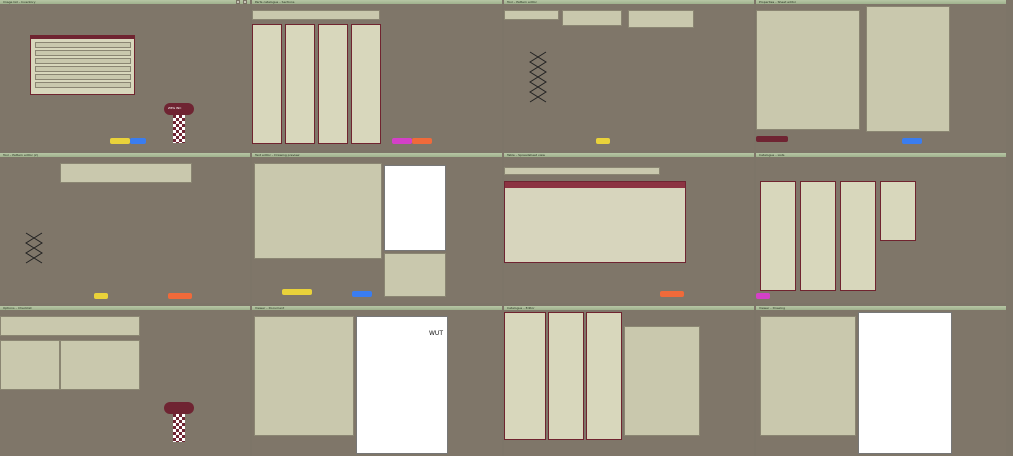 This screenshot has width=1013, height=456. I want to click on logo-text: ZIEG INC, so click(175, 108).